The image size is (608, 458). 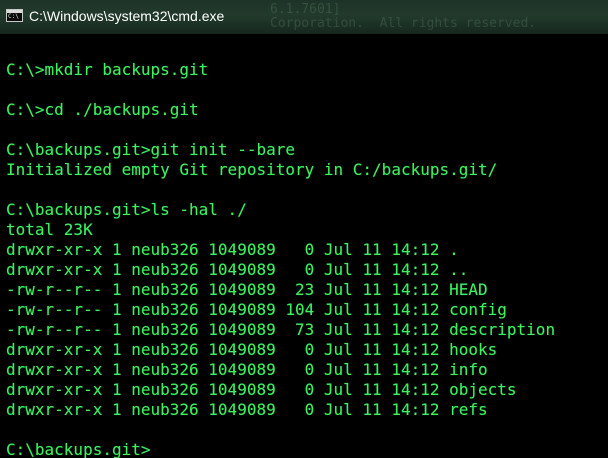 I want to click on command-prompt: C:\backups.git>, so click(x=305, y=449).